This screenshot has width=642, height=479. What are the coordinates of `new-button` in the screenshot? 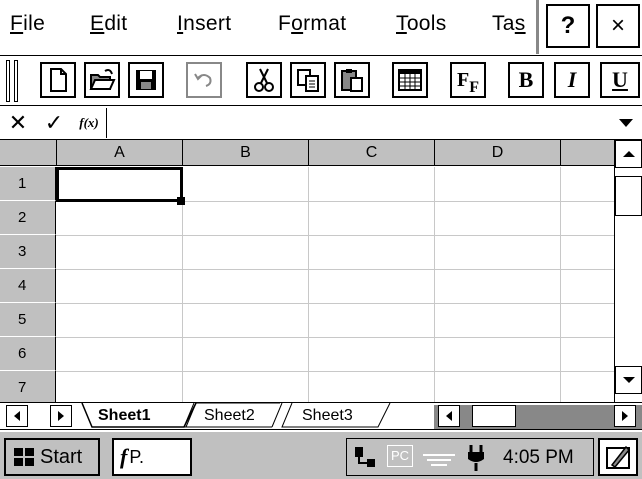 It's located at (58, 80).